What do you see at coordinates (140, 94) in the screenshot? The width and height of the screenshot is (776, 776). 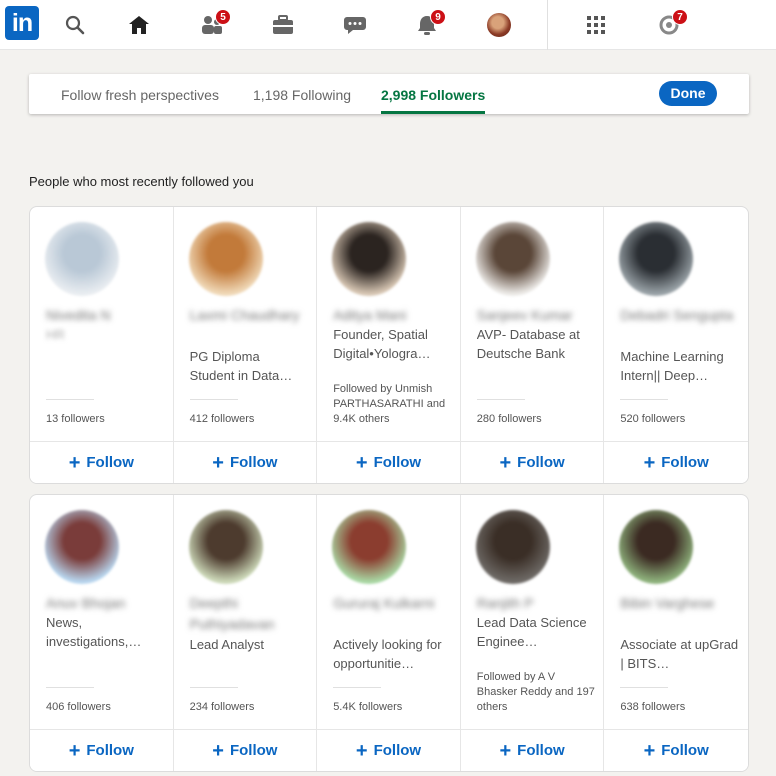 I see `tab-follow-fresh-perspectives: Follow fresh perspectives` at bounding box center [140, 94].